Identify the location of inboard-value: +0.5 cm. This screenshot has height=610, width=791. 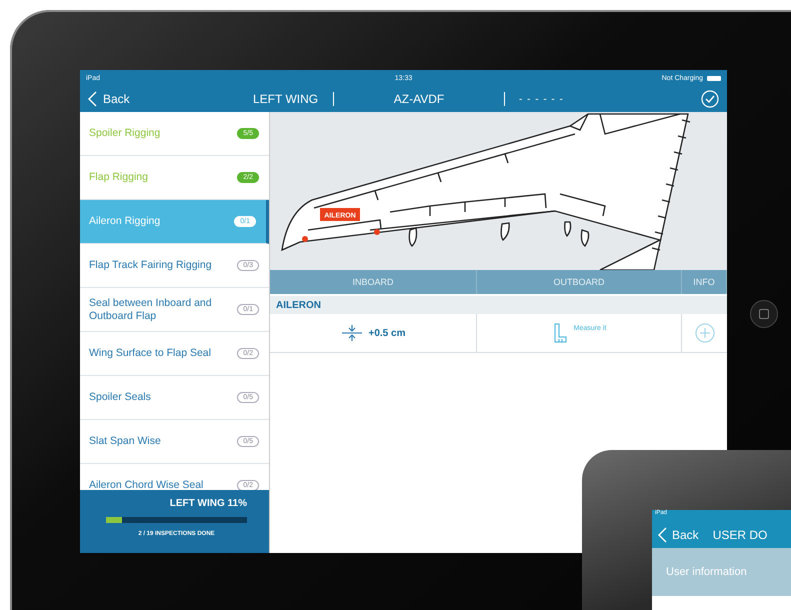
(387, 333).